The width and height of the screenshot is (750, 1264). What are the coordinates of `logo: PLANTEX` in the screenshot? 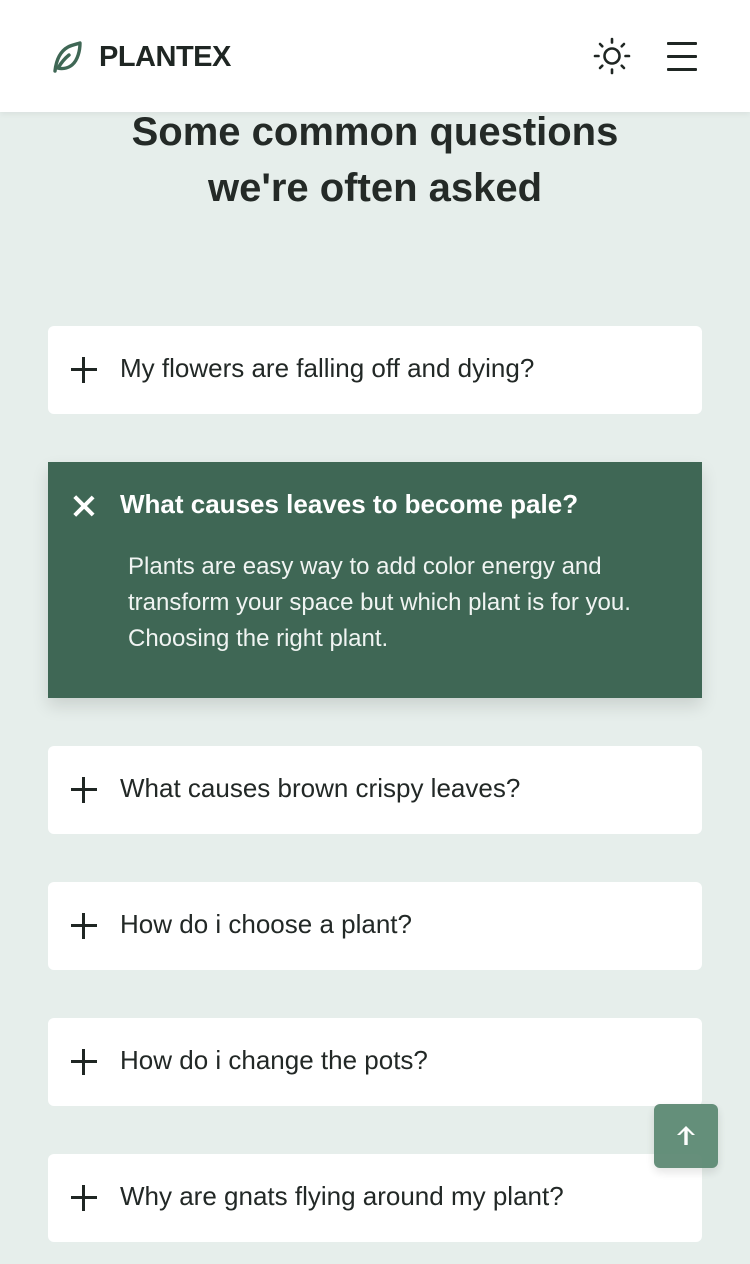 It's located at (140, 57).